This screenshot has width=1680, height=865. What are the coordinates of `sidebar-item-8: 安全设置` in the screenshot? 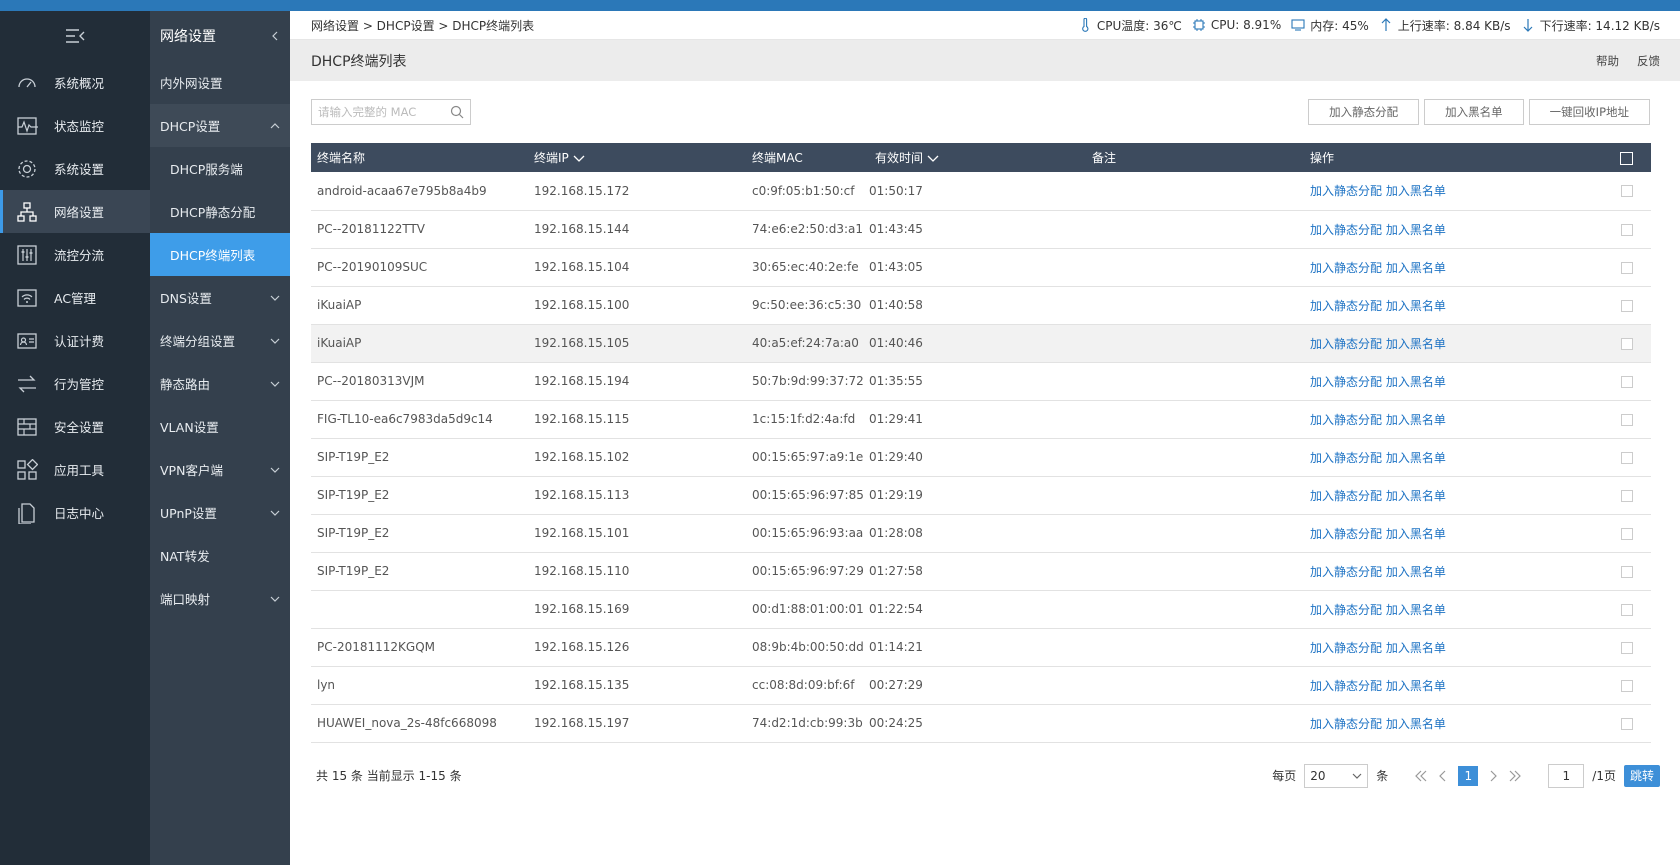 It's located at (75, 426).